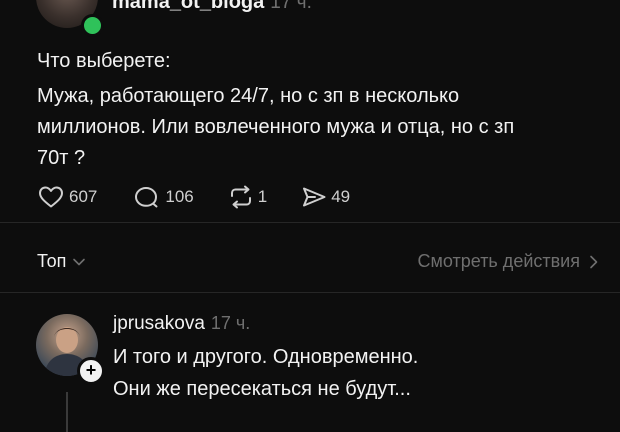  I want to click on chevron-down-icon, so click(79, 261).